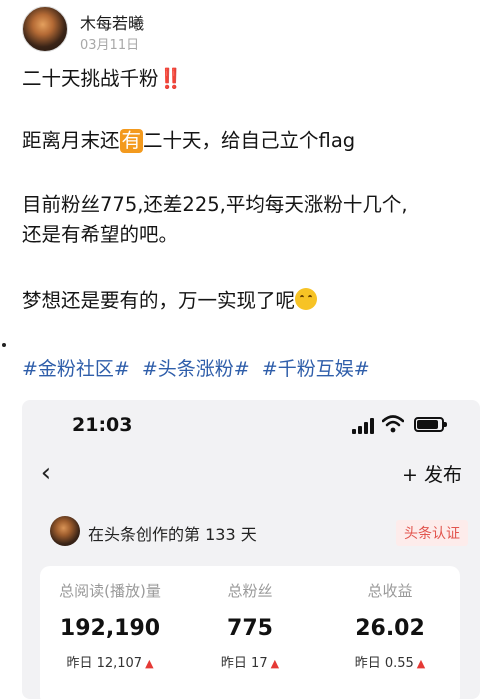  Describe the element at coordinates (76, 369) in the screenshot. I see `hashtag-link: #金粉社区#` at that location.